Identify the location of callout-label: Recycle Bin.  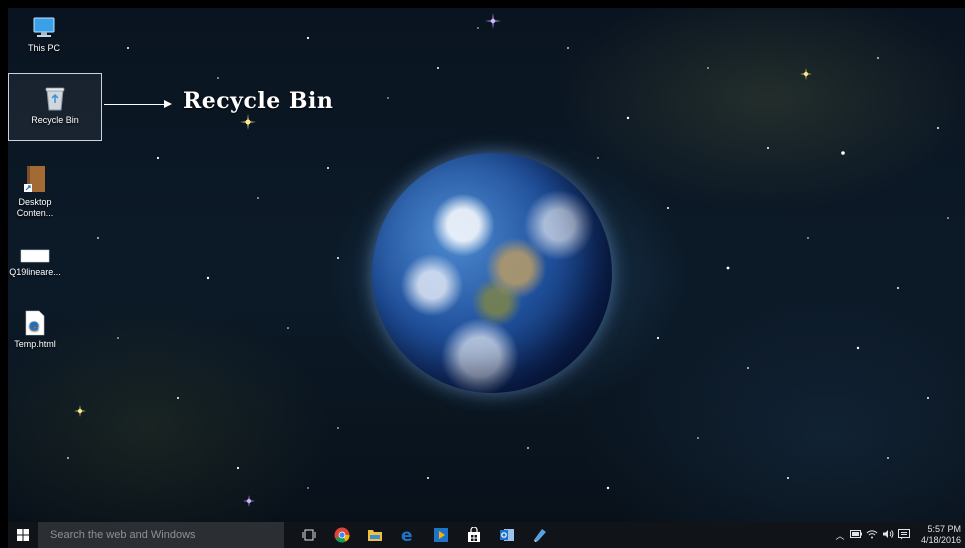
(258, 101).